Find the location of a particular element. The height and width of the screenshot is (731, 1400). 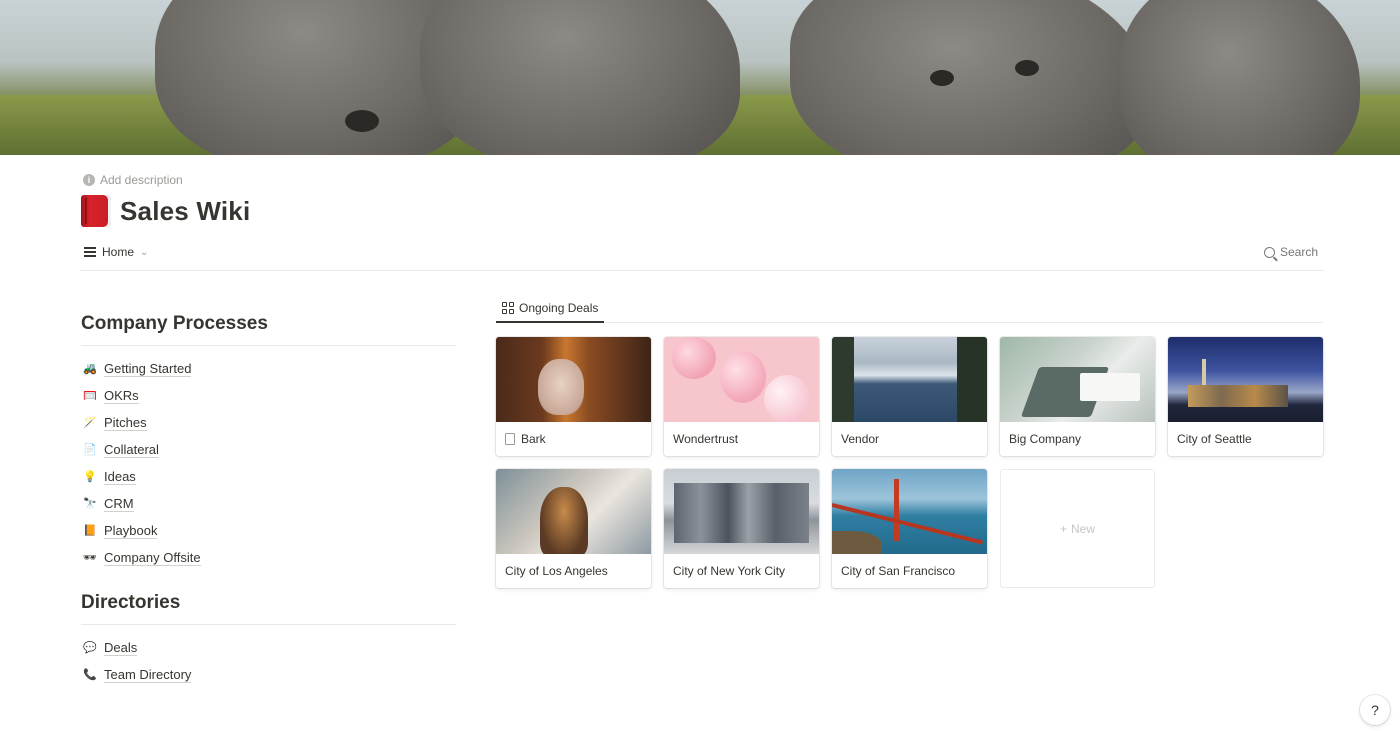

card-caption: Bark is located at coordinates (573, 439).